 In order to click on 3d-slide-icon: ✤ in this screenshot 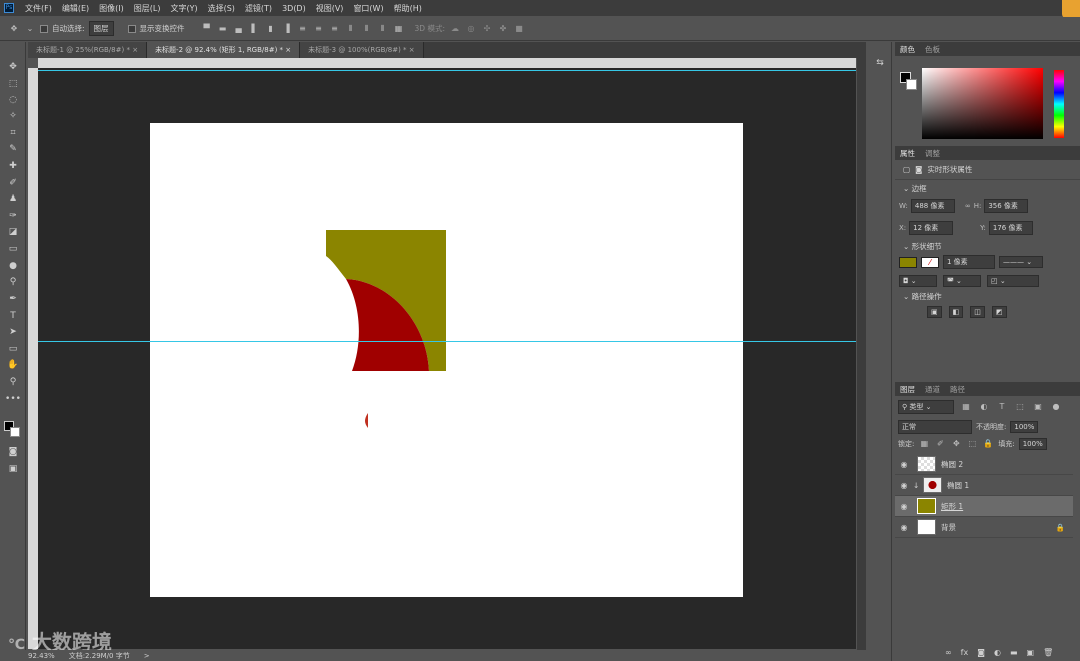, I will do `click(503, 29)`.